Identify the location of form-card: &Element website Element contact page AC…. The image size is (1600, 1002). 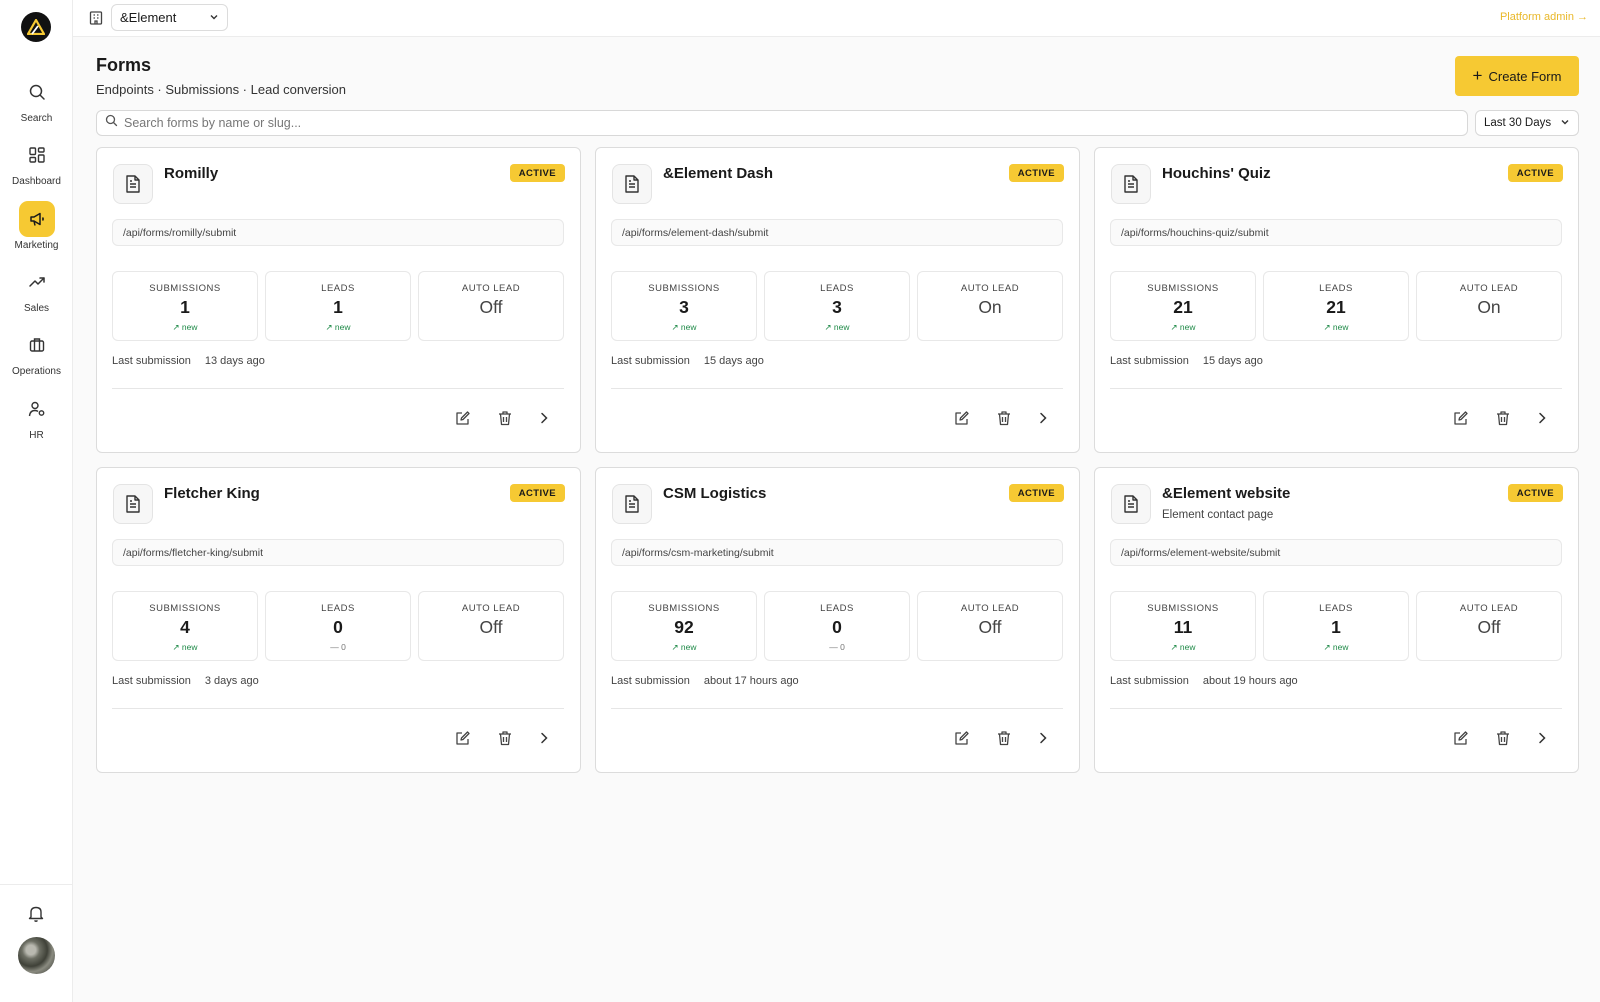
(1336, 620).